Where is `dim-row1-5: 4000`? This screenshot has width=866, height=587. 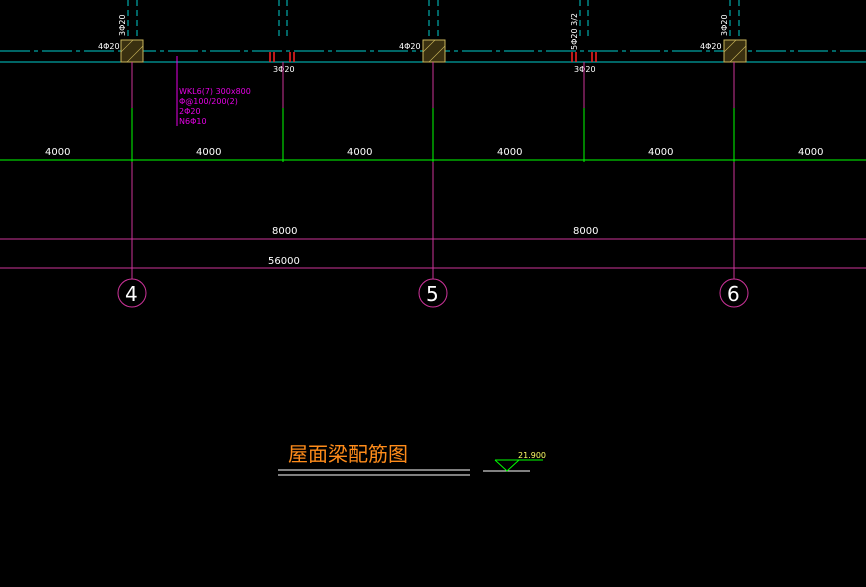
dim-row1-5: 4000 is located at coordinates (660, 152).